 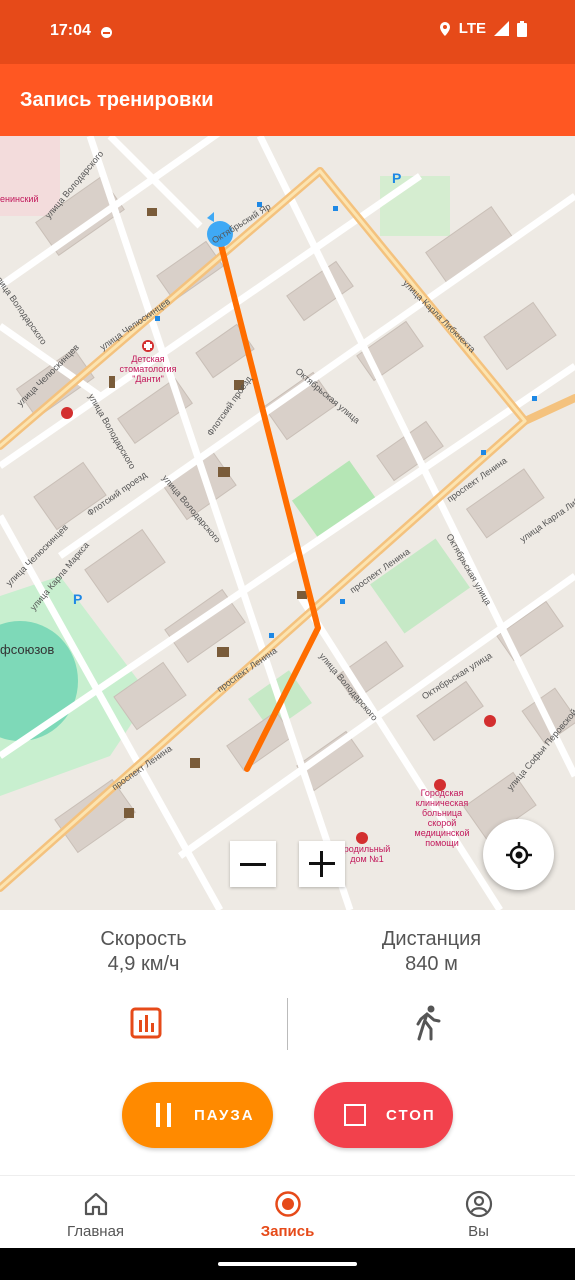 I want to click on nav-label: Вы, so click(x=478, y=1231).